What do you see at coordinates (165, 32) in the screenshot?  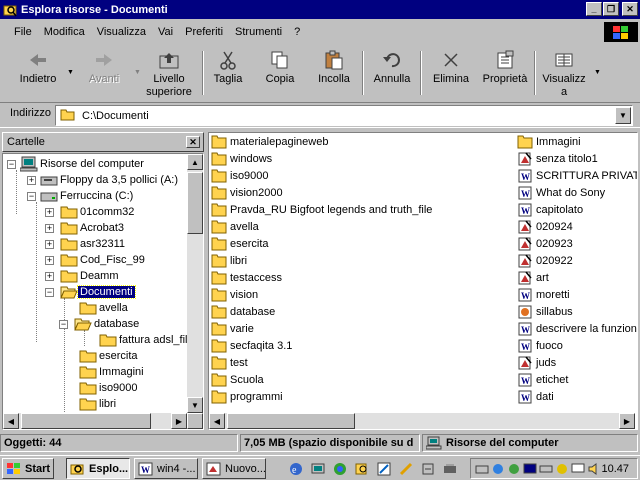 I see `menu-vai: Vai` at bounding box center [165, 32].